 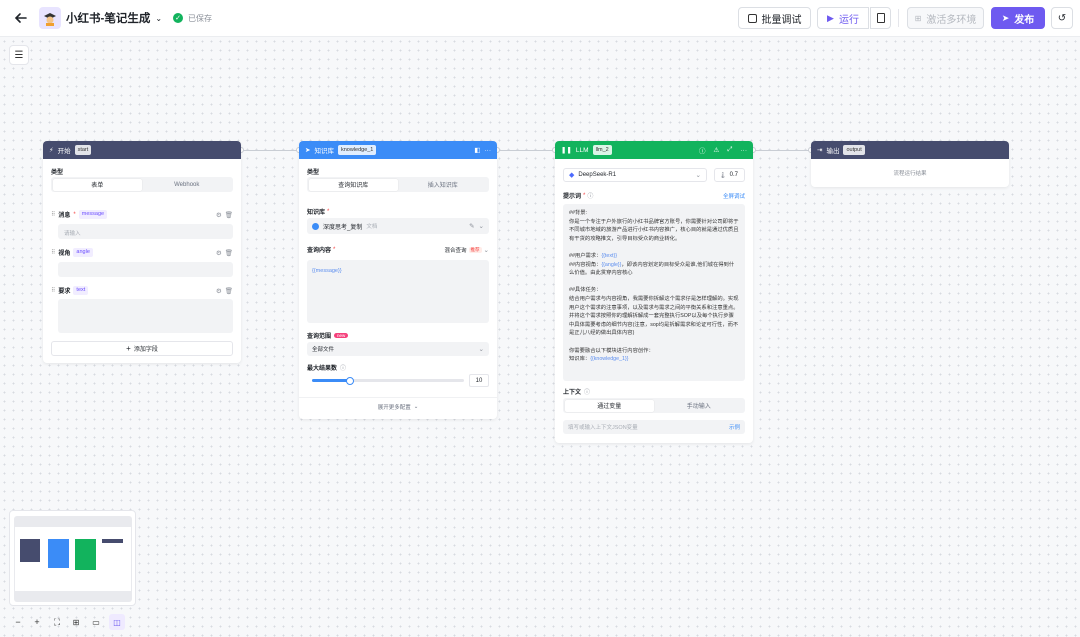 What do you see at coordinates (108, 19) in the screenshot?
I see `app-title: 小红书-笔记生成` at bounding box center [108, 19].